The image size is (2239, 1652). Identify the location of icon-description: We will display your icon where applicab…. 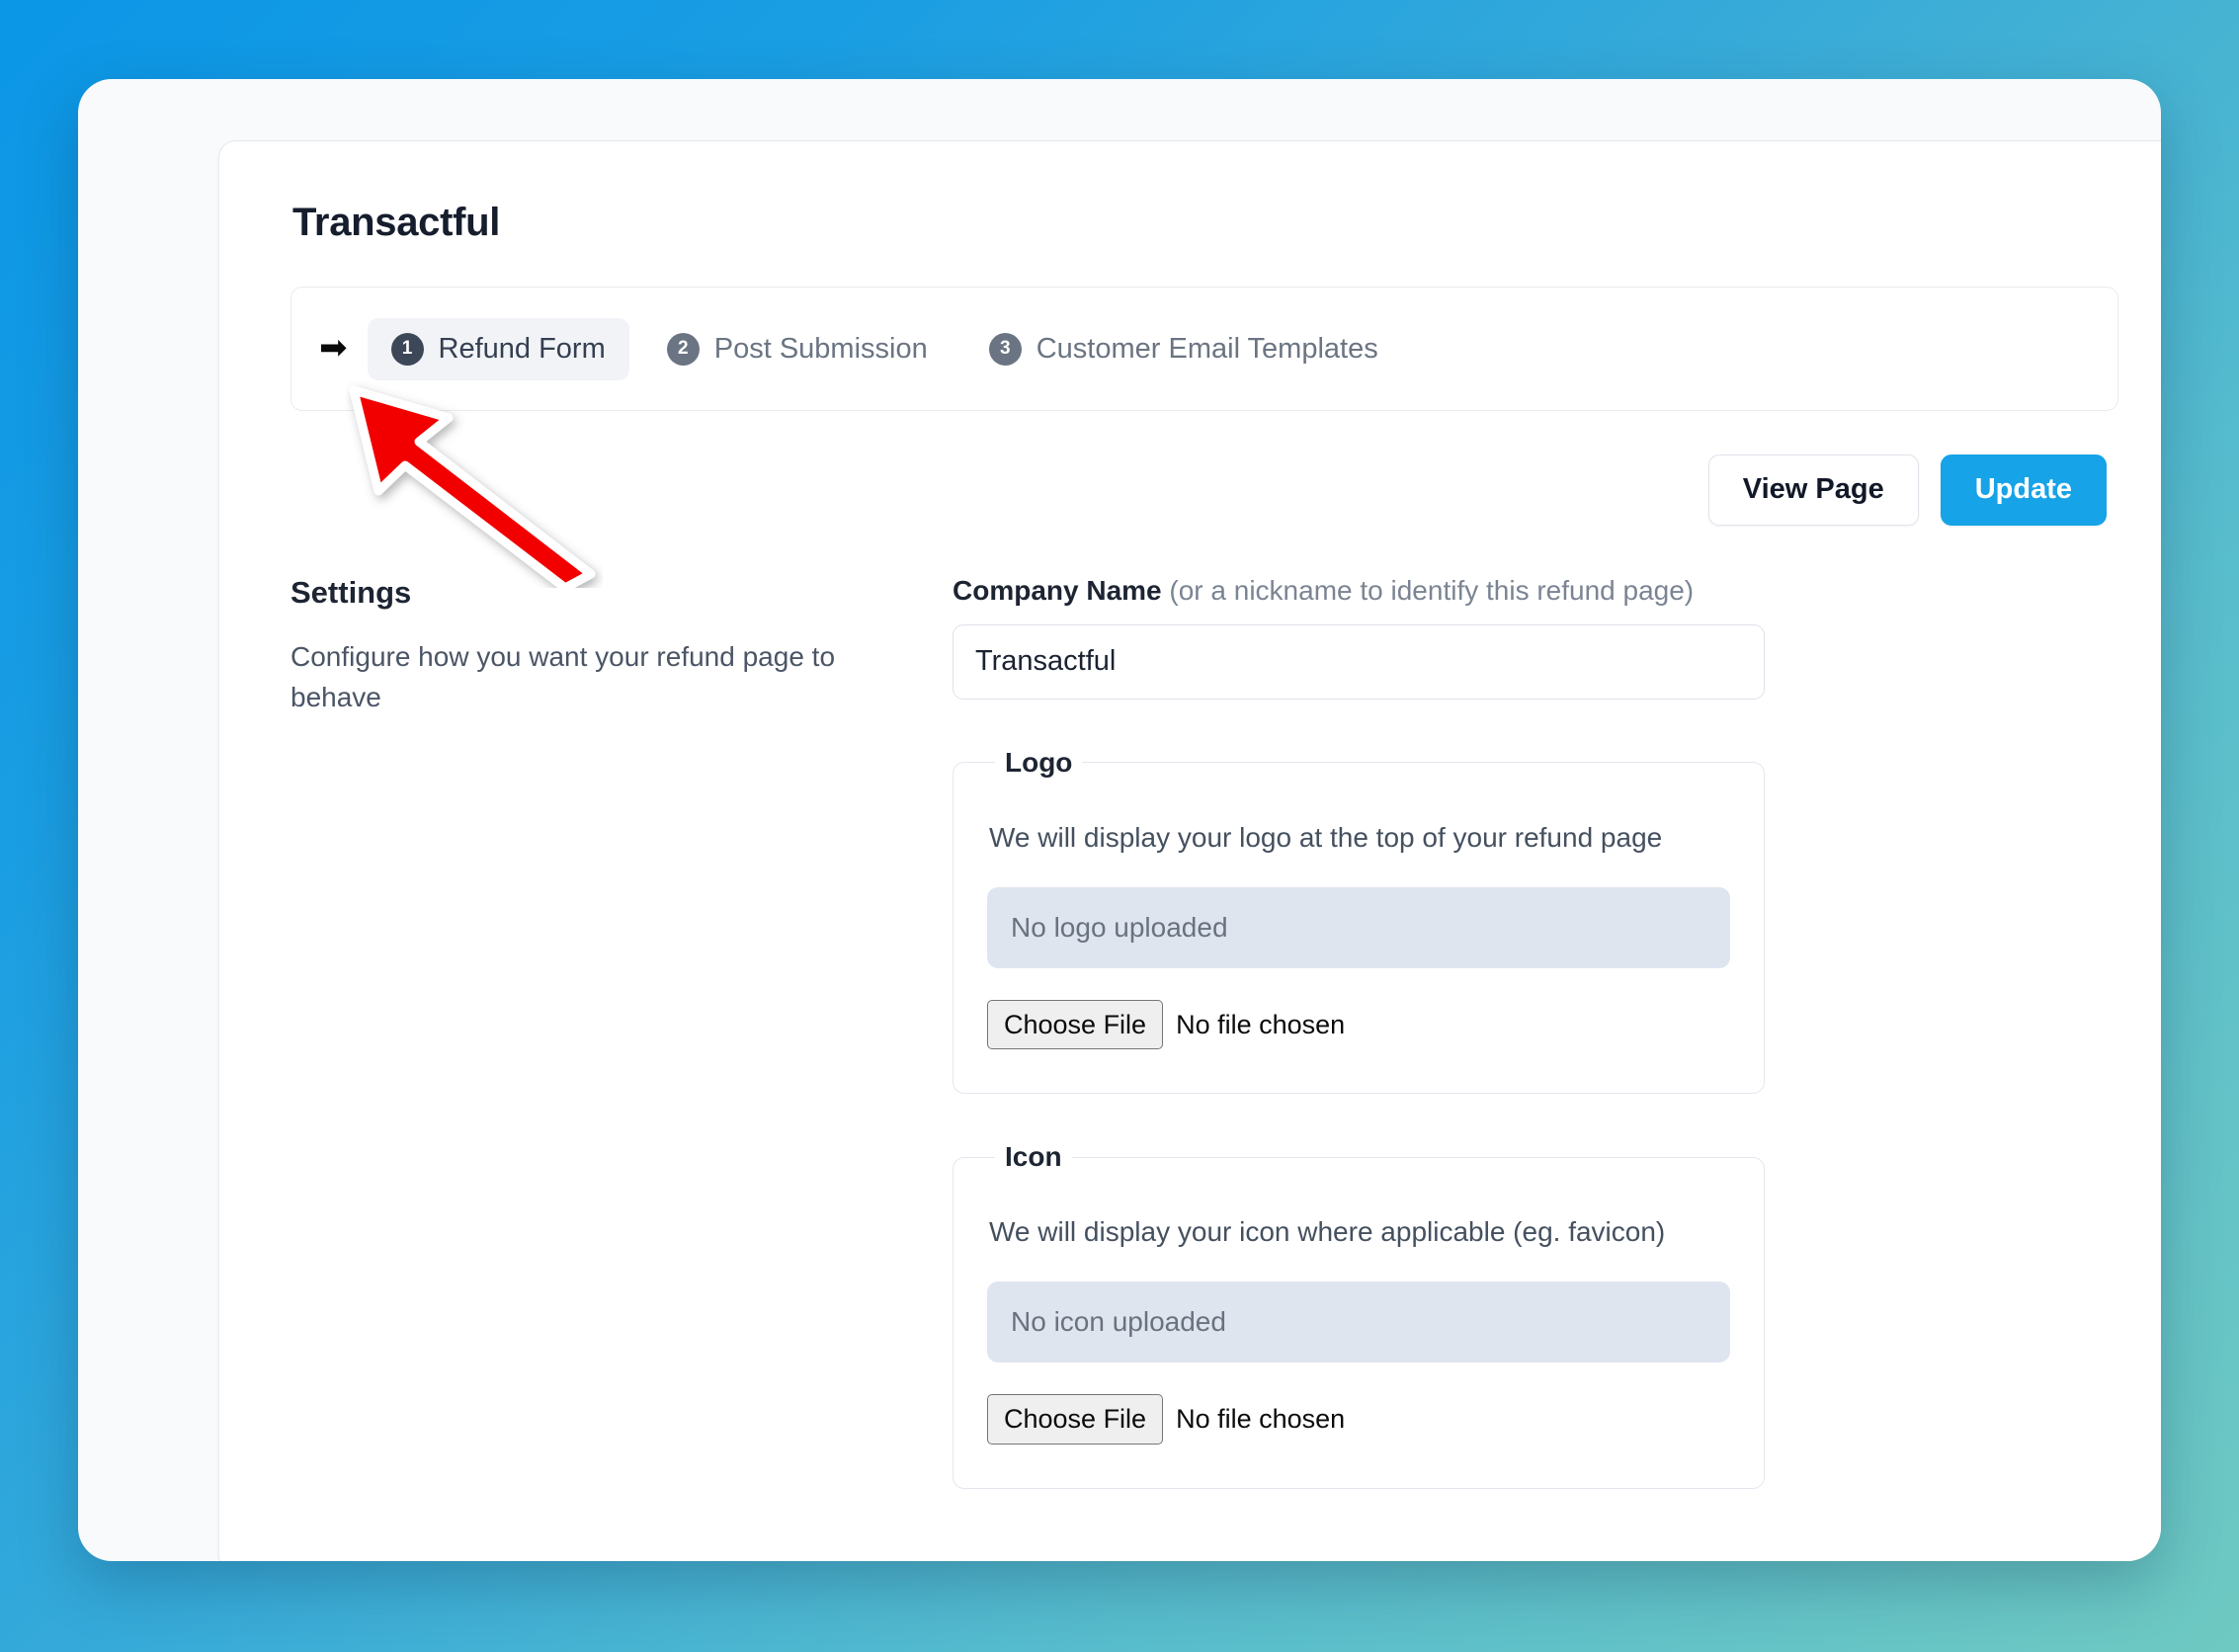
(1327, 1232).